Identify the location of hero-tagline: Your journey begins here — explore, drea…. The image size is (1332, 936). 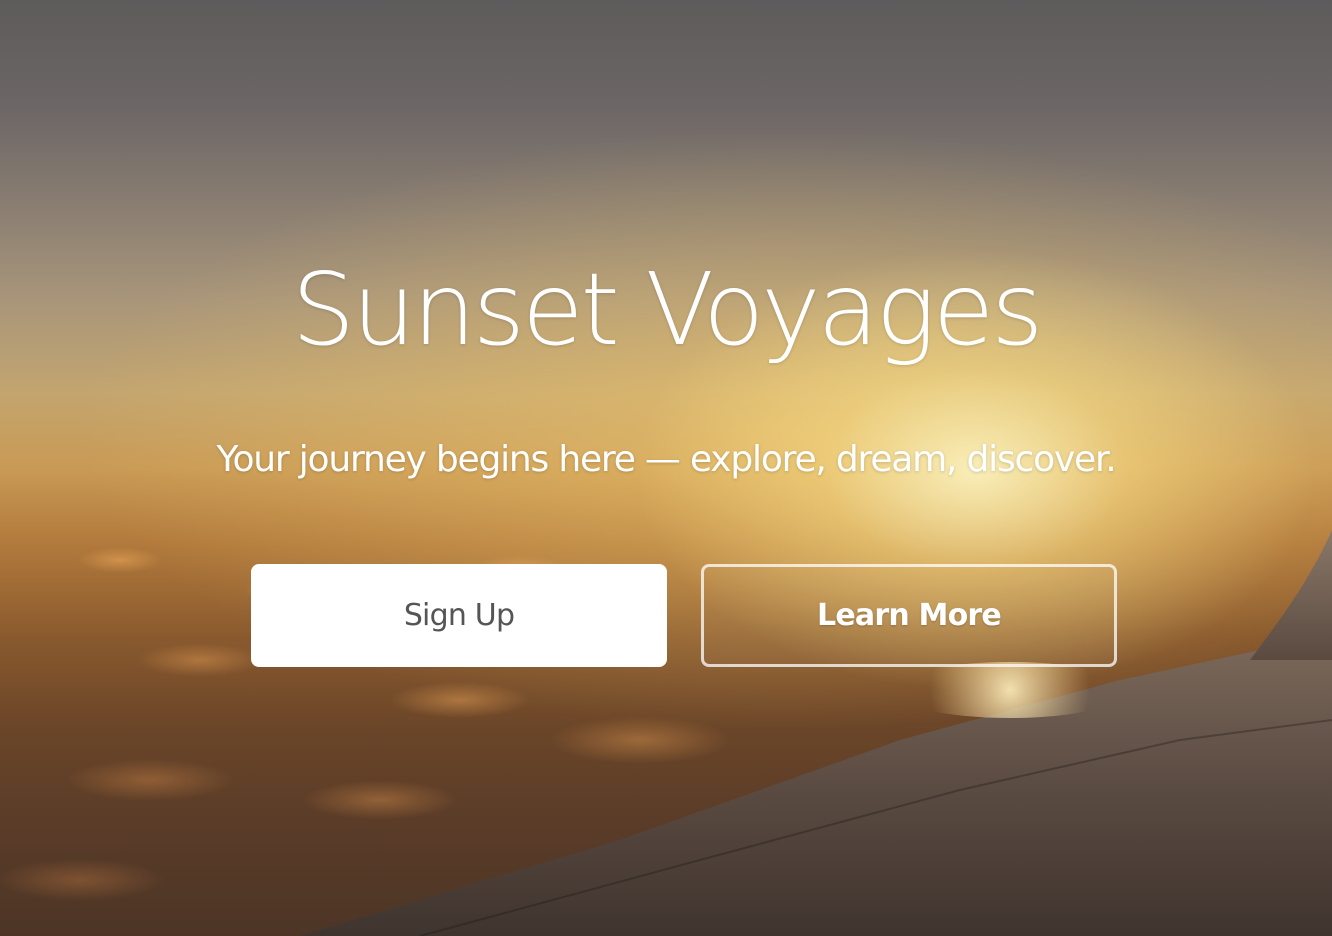
(666, 459).